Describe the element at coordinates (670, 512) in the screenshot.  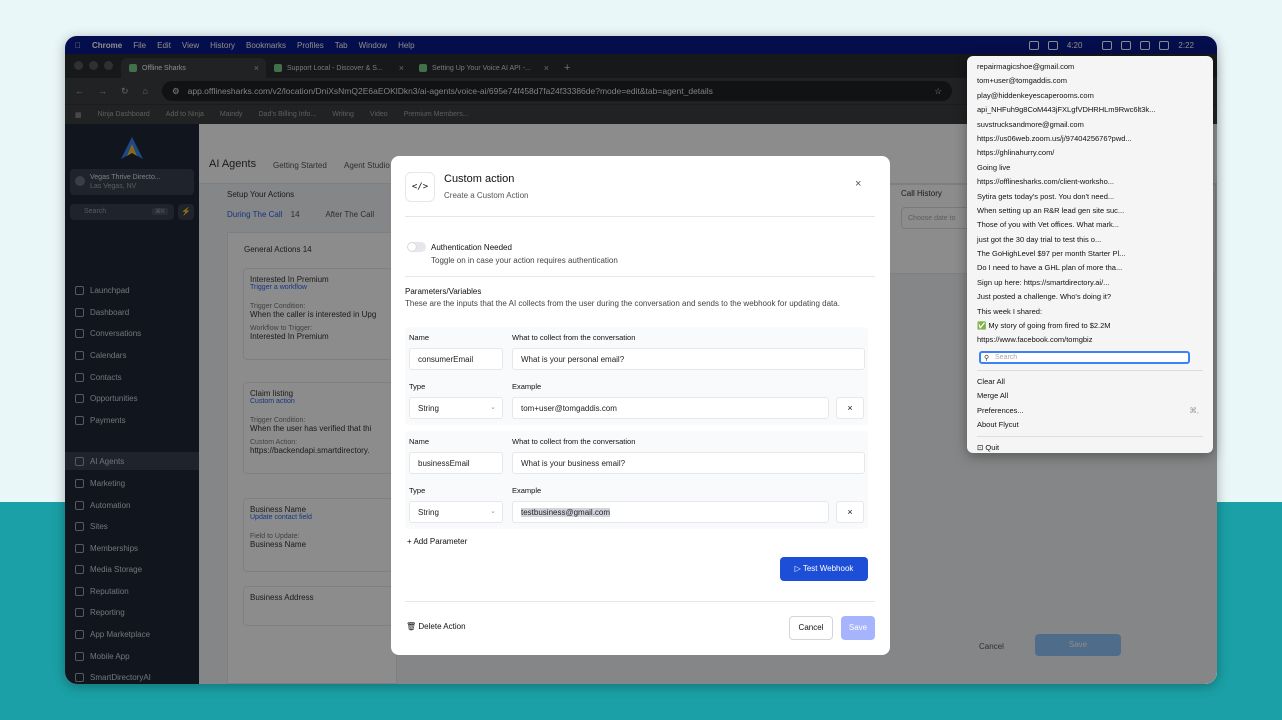
I see `param-example-input: testbusiness@gmail.com` at that location.